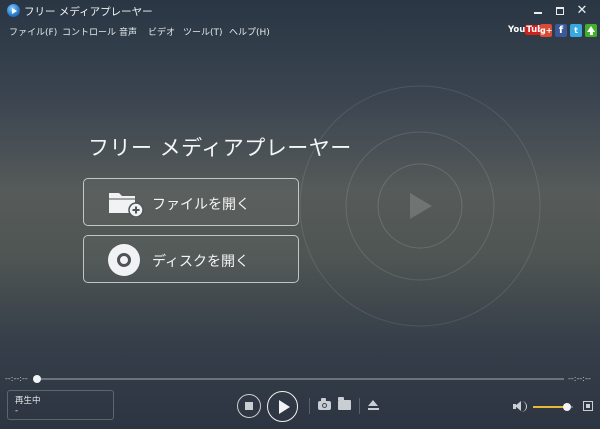 The height and width of the screenshot is (429, 600). Describe the element at coordinates (344, 403) in the screenshot. I see `folder-icon` at that location.